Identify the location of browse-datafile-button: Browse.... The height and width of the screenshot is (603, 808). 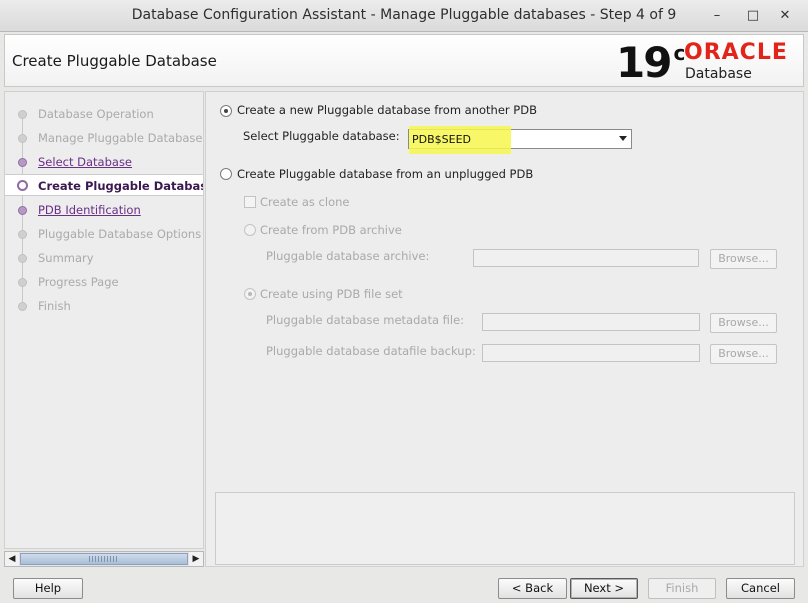
(743, 354).